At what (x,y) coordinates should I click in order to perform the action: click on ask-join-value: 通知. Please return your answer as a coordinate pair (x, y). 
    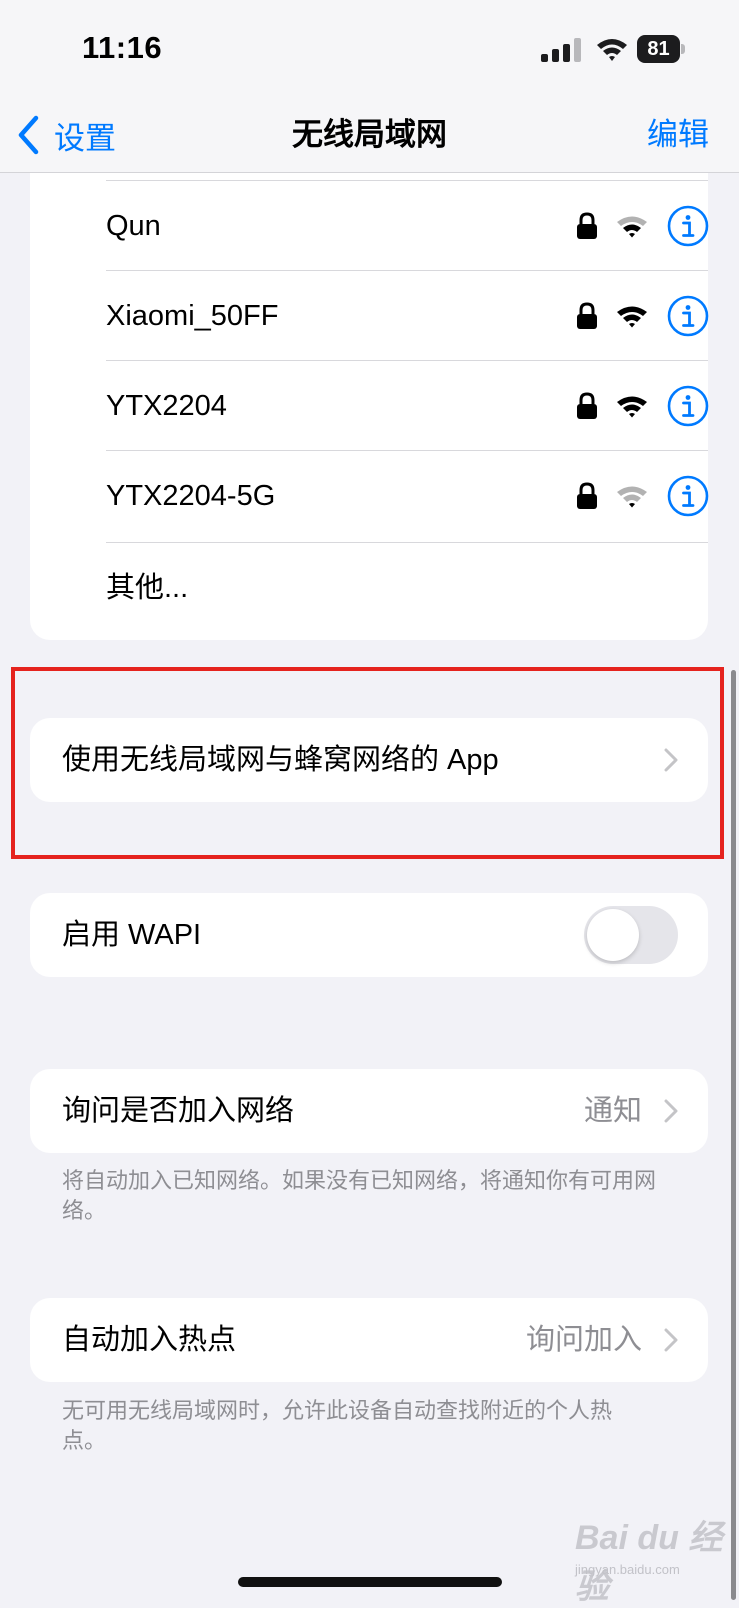
    Looking at the image, I should click on (612, 1111).